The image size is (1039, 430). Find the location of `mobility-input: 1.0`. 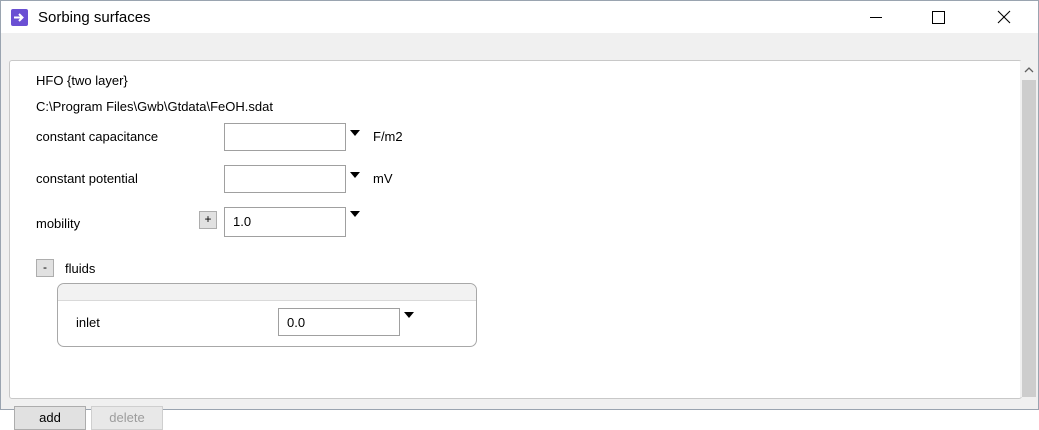

mobility-input: 1.0 is located at coordinates (285, 222).